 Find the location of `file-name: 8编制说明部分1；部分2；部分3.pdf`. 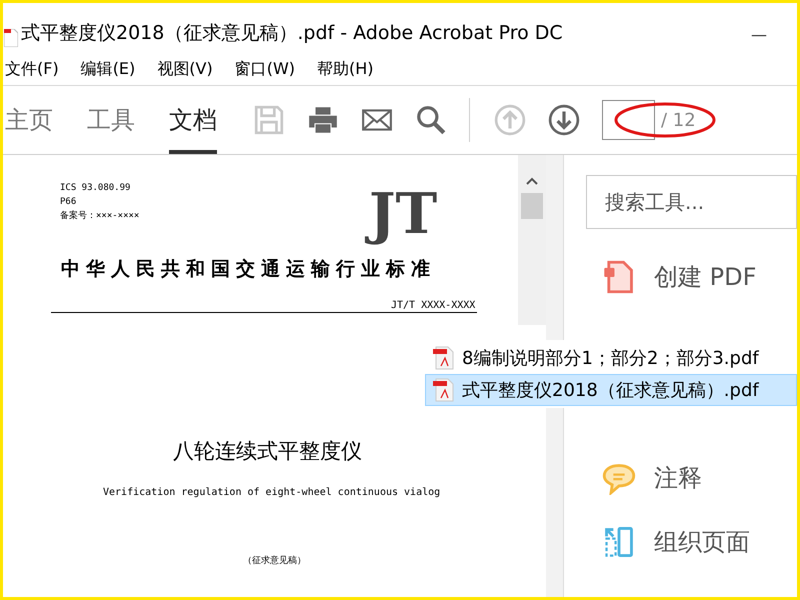

file-name: 8编制说明部分1；部分2；部分3.pdf is located at coordinates (610, 358).